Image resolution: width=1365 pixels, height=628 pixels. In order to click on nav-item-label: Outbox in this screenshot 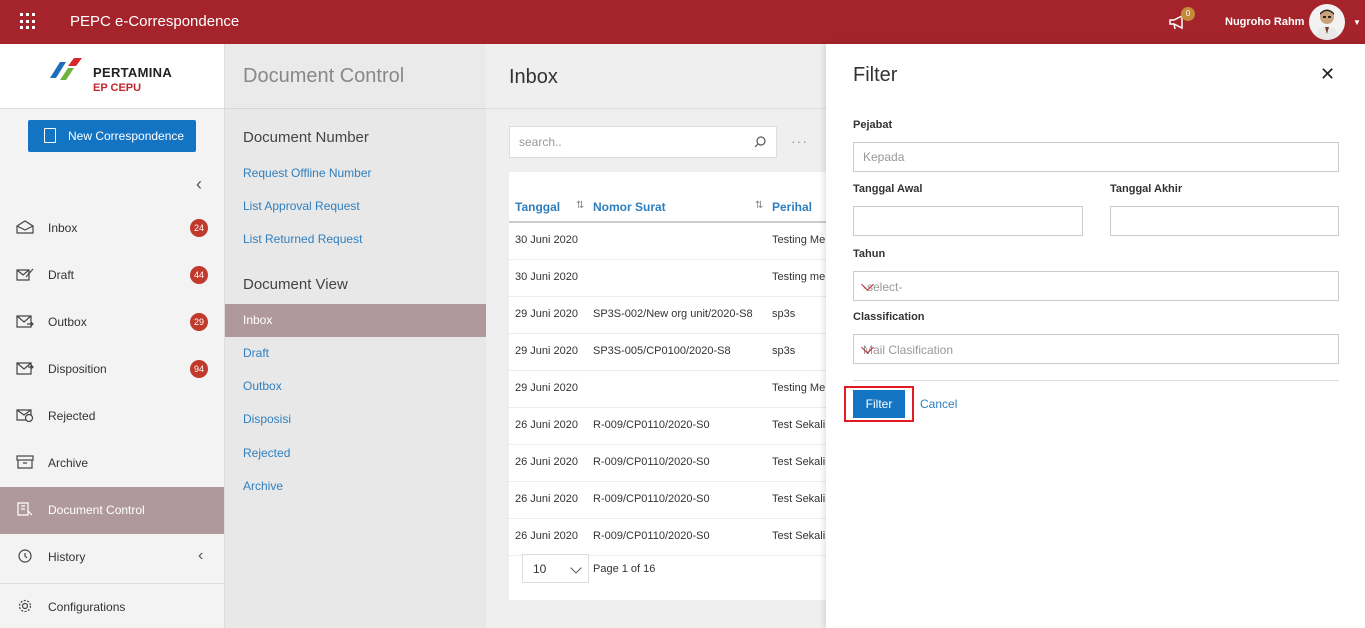, I will do `click(67, 322)`.